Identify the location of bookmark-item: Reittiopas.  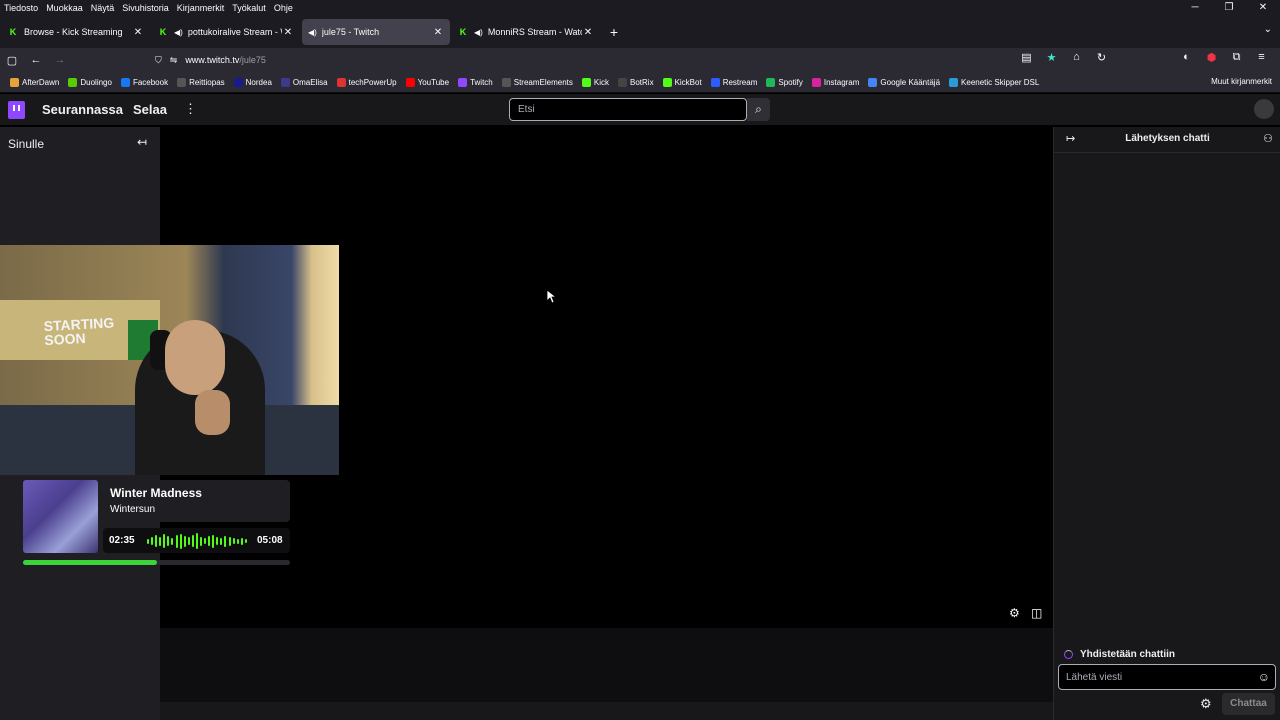
(201, 82).